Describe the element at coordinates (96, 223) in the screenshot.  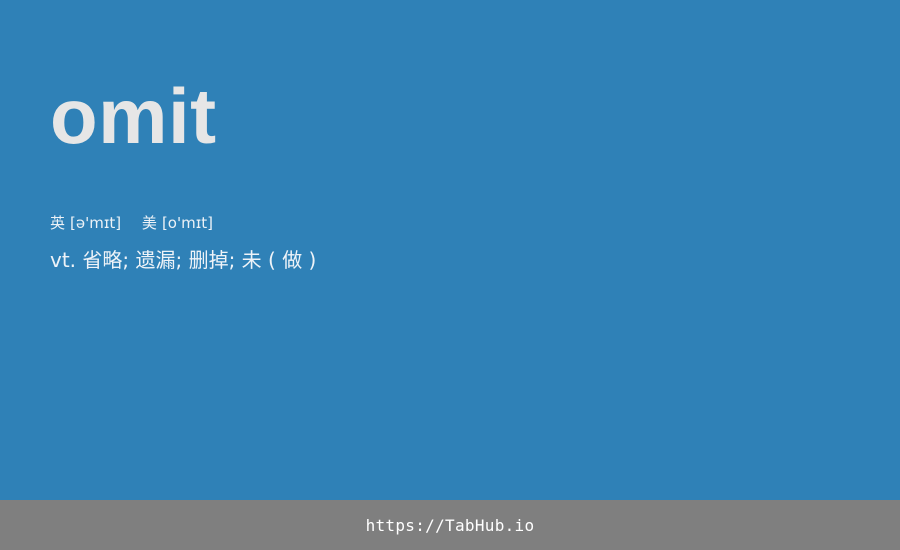
I see `uk-ipa: [ə'mɪt]` at that location.